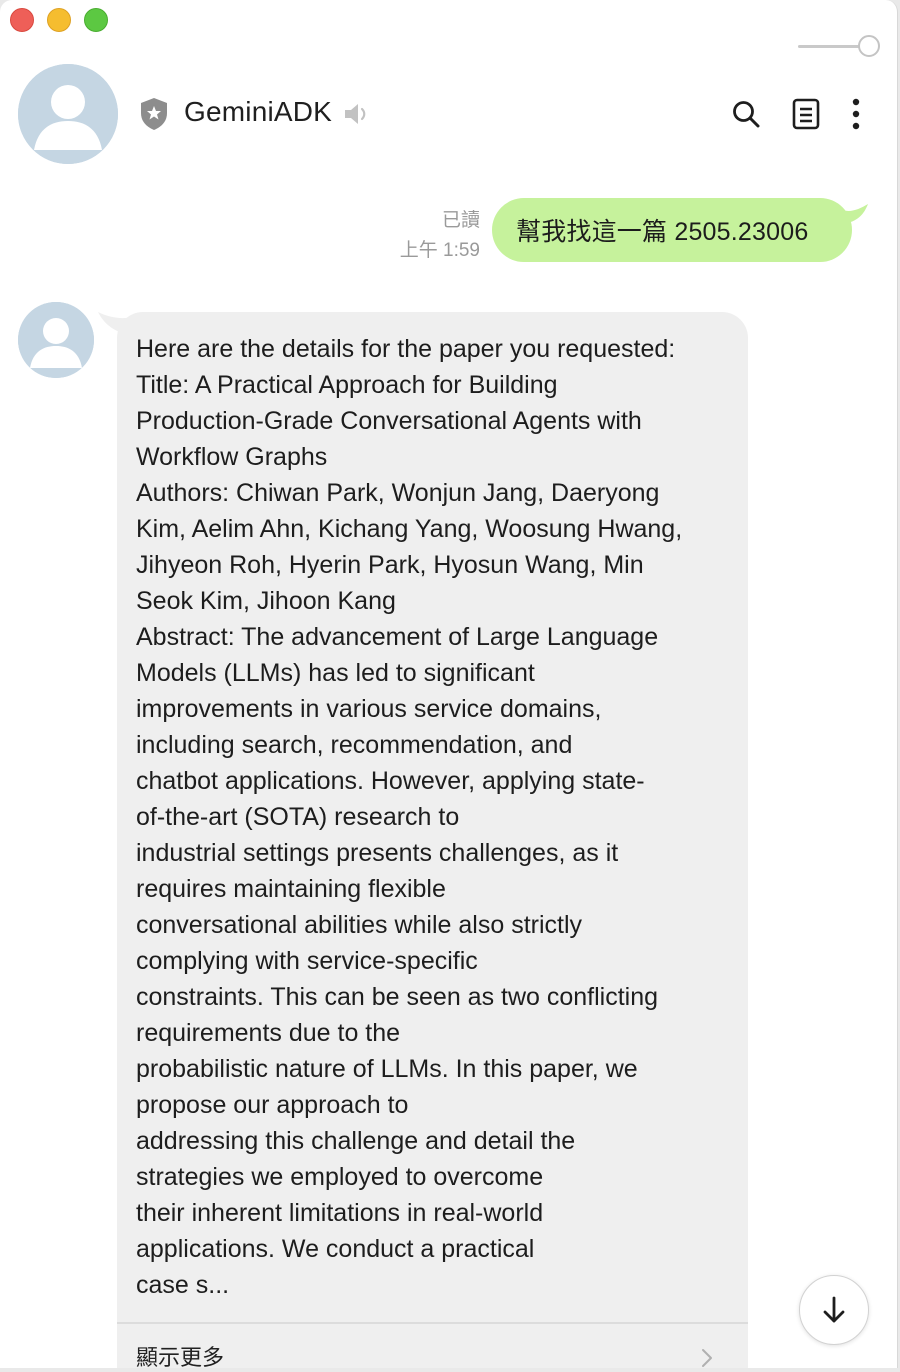  What do you see at coordinates (180, 1354) in the screenshot?
I see `show-more-link: 顯示更多` at bounding box center [180, 1354].